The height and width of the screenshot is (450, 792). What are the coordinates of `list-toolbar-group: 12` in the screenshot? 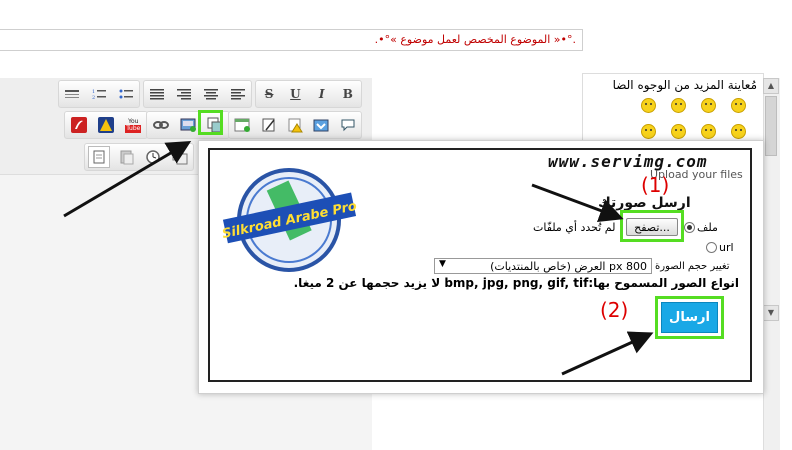 It's located at (99, 94).